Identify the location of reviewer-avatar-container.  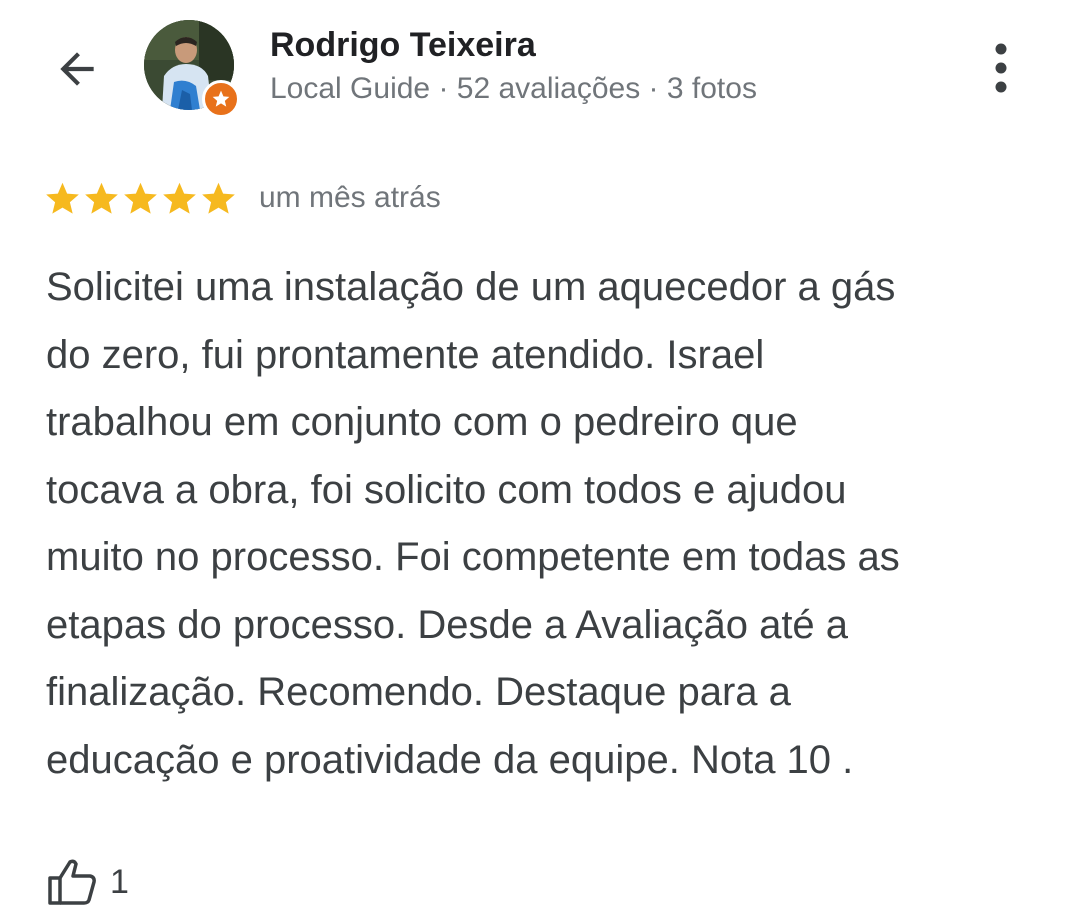
(192, 69).